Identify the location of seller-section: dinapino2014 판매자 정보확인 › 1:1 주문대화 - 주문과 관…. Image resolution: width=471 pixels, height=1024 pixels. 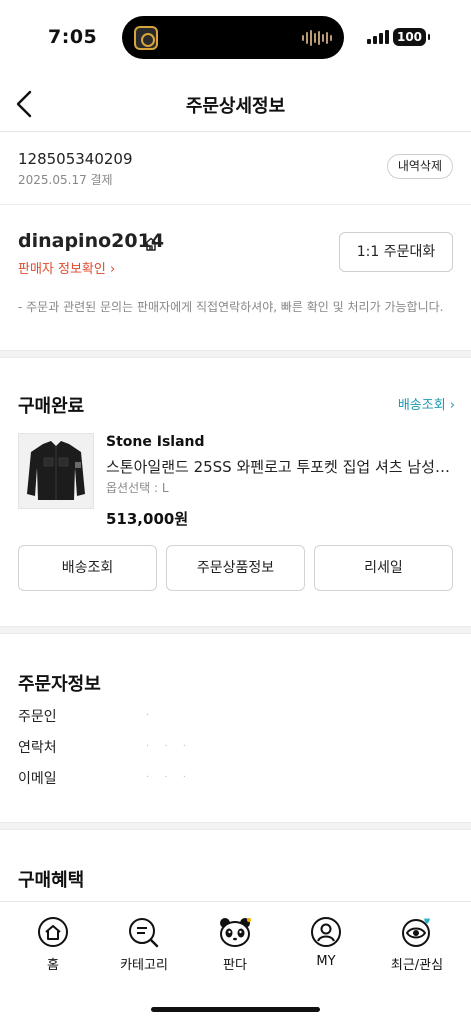
(235, 278).